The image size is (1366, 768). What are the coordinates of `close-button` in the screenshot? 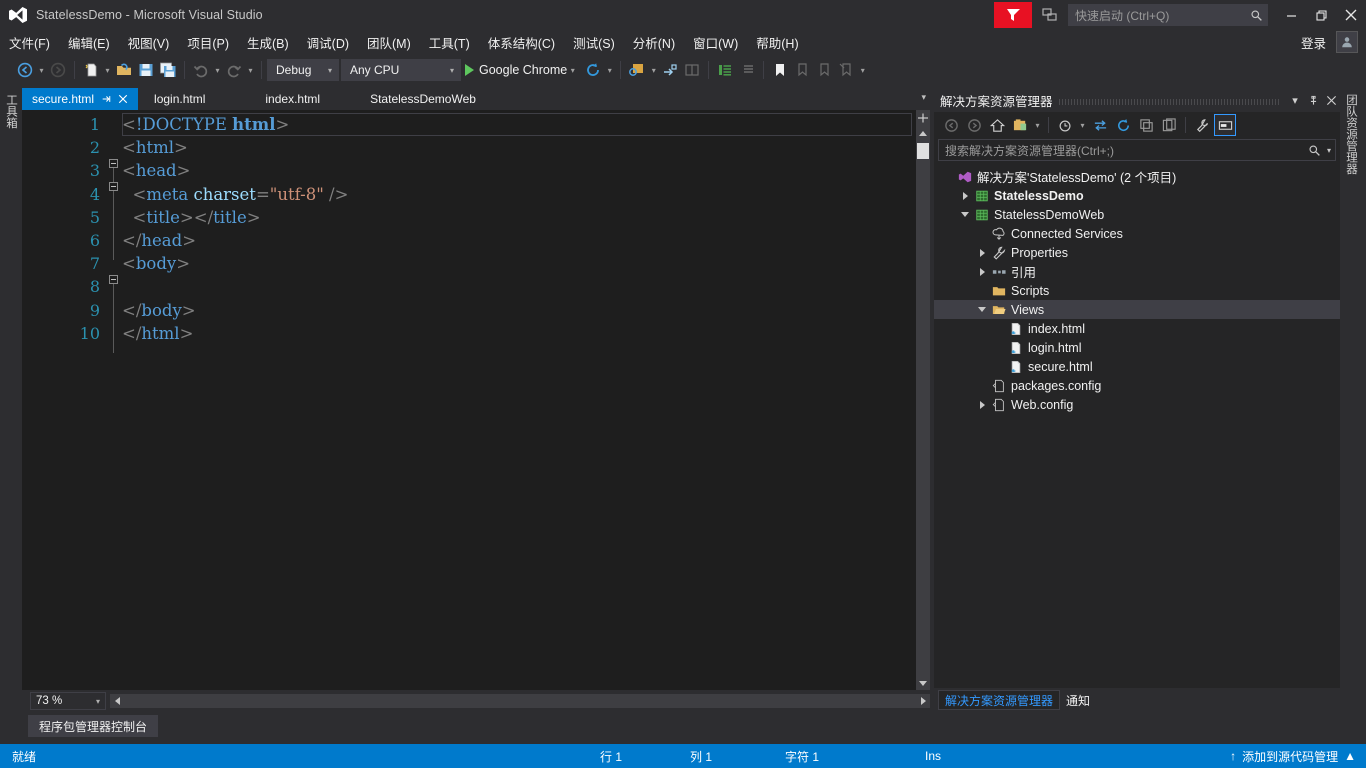 It's located at (1351, 15).